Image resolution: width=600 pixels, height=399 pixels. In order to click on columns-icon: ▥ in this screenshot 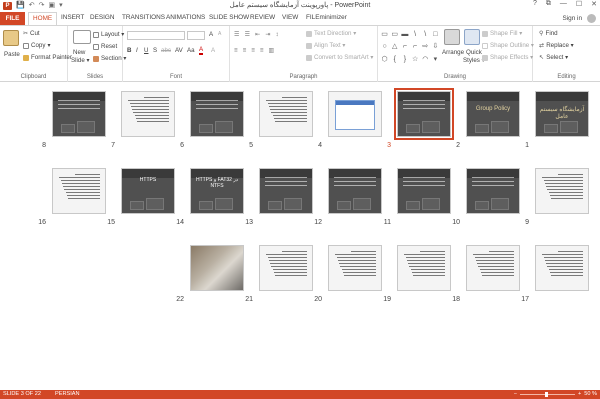, I will do `click(272, 50)`.